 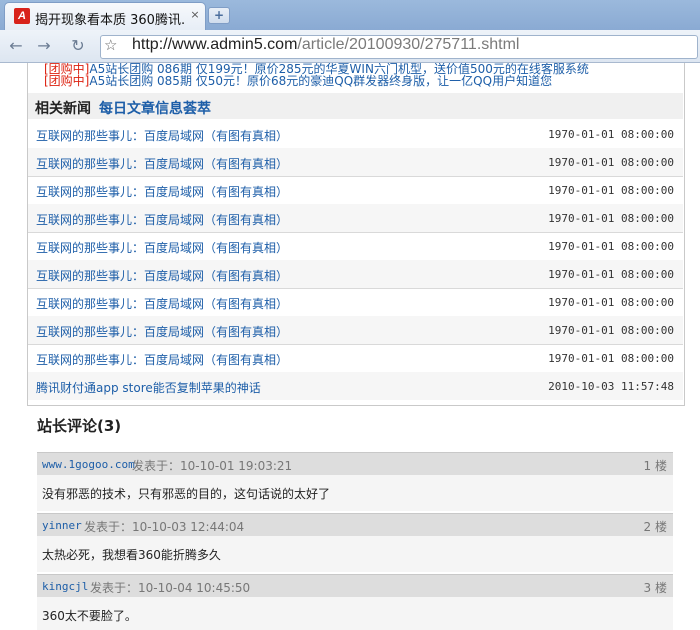 I want to click on comment-text: 没有邪恶的技术，只有邪恶的目的，这句话说的太好了, so click(x=186, y=494).